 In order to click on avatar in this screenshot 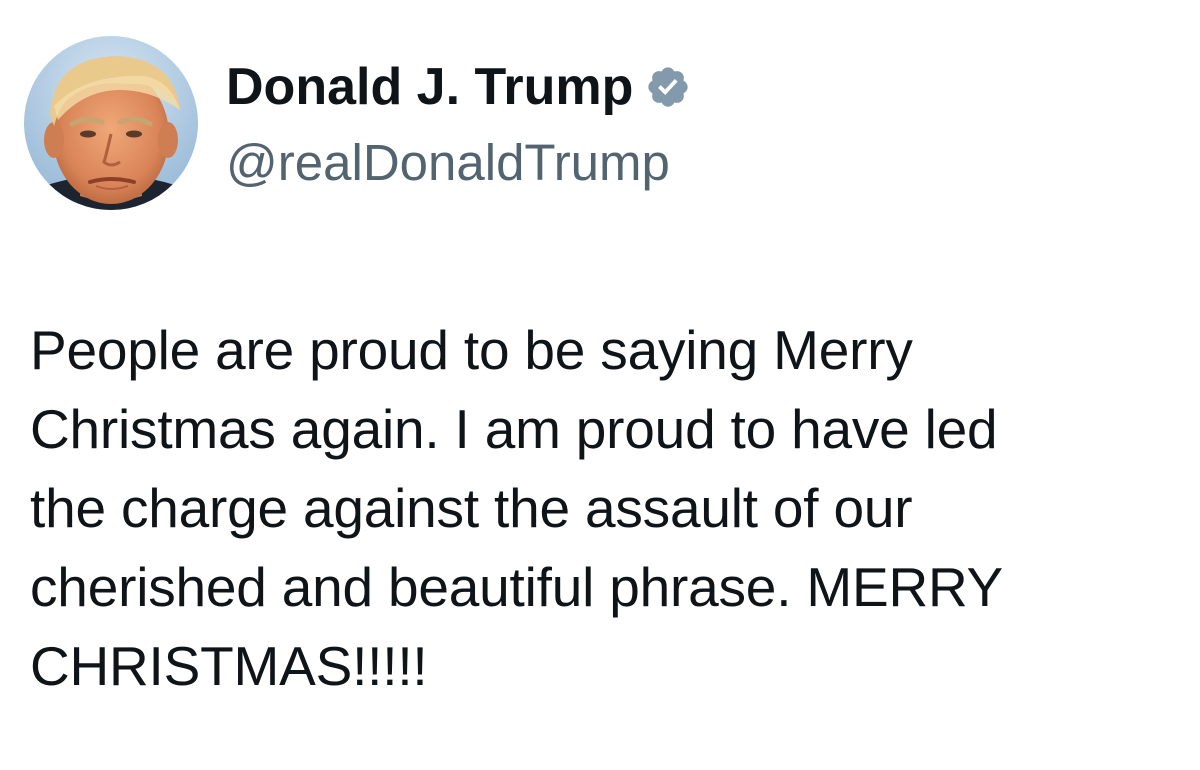, I will do `click(111, 123)`.